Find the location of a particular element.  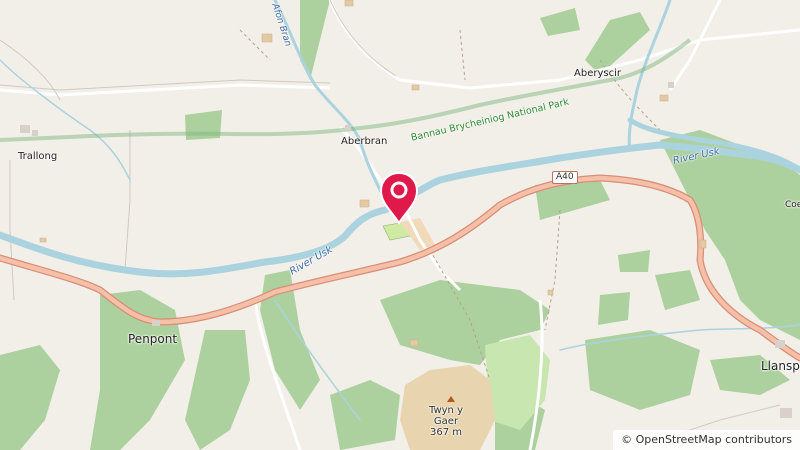

attribution-text: © OpenStreetMap contributors is located at coordinates (706, 439).